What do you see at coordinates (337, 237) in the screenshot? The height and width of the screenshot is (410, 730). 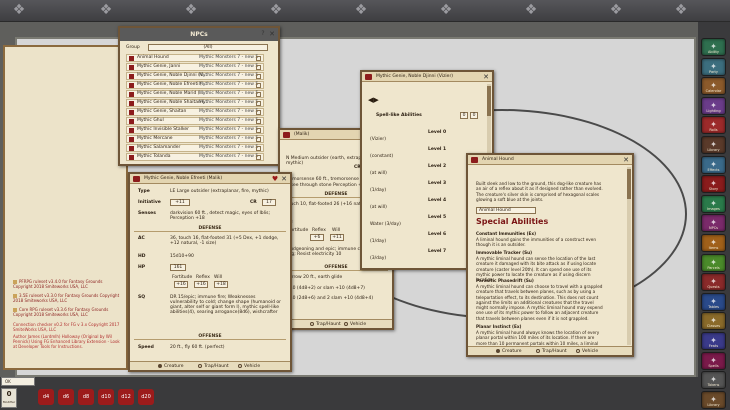 I see `save-field: +11` at bounding box center [337, 237].